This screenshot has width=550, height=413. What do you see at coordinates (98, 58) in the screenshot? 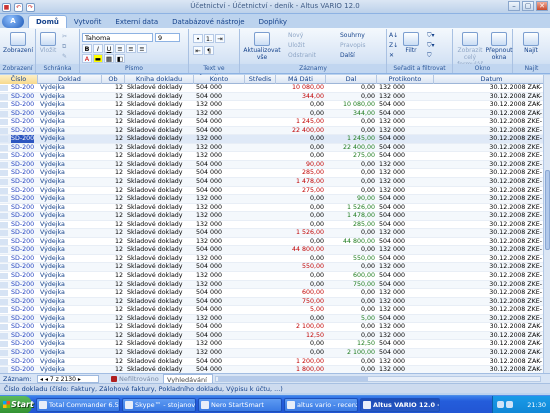
I see `highlight-icon: ▬` at bounding box center [98, 58].